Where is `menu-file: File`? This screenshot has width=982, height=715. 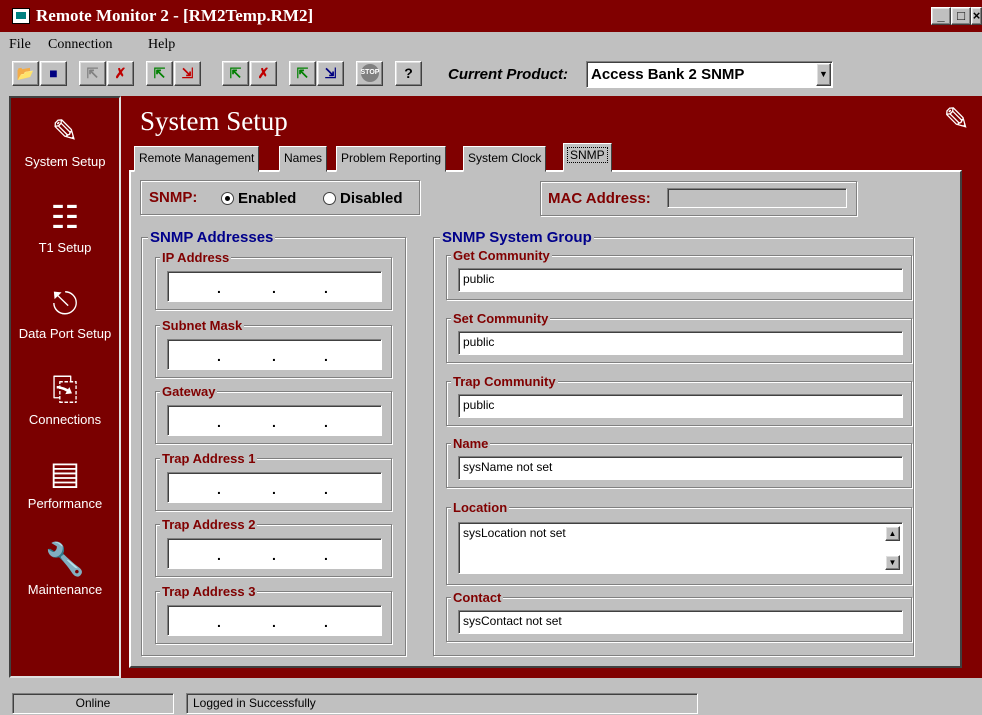 menu-file: File is located at coordinates (20, 45).